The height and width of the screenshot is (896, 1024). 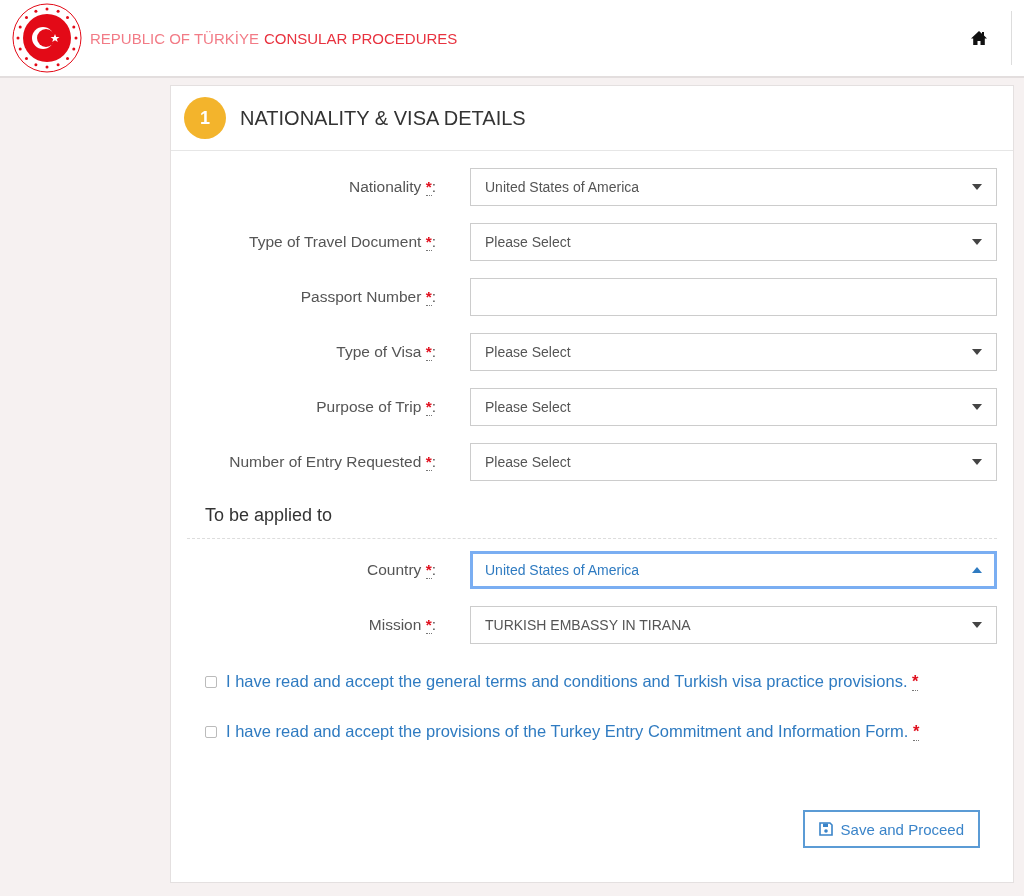 What do you see at coordinates (367, 297) in the screenshot?
I see `field-label: Passport Number *:` at bounding box center [367, 297].